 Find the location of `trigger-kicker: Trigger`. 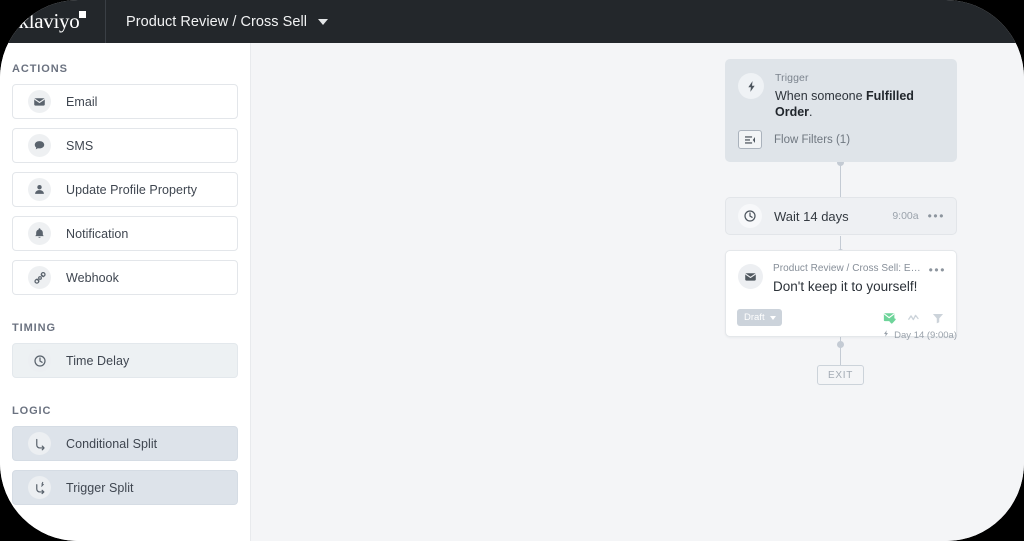

trigger-kicker: Trigger is located at coordinates (792, 78).